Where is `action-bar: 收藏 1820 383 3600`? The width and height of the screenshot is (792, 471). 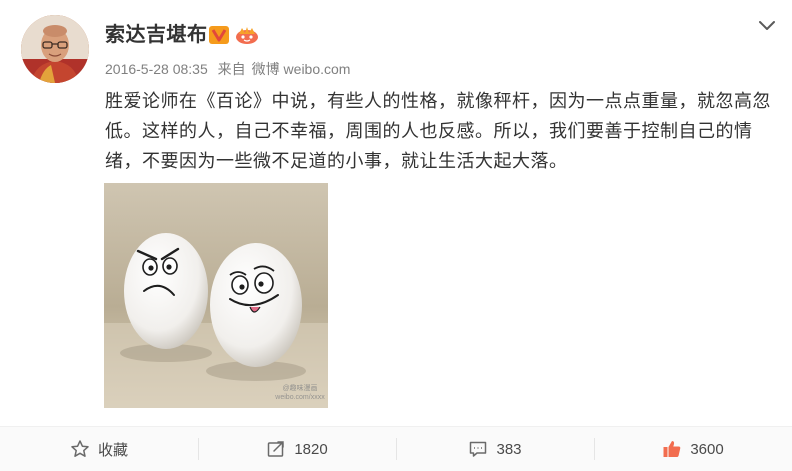 action-bar: 收藏 1820 383 3600 is located at coordinates (396, 448).